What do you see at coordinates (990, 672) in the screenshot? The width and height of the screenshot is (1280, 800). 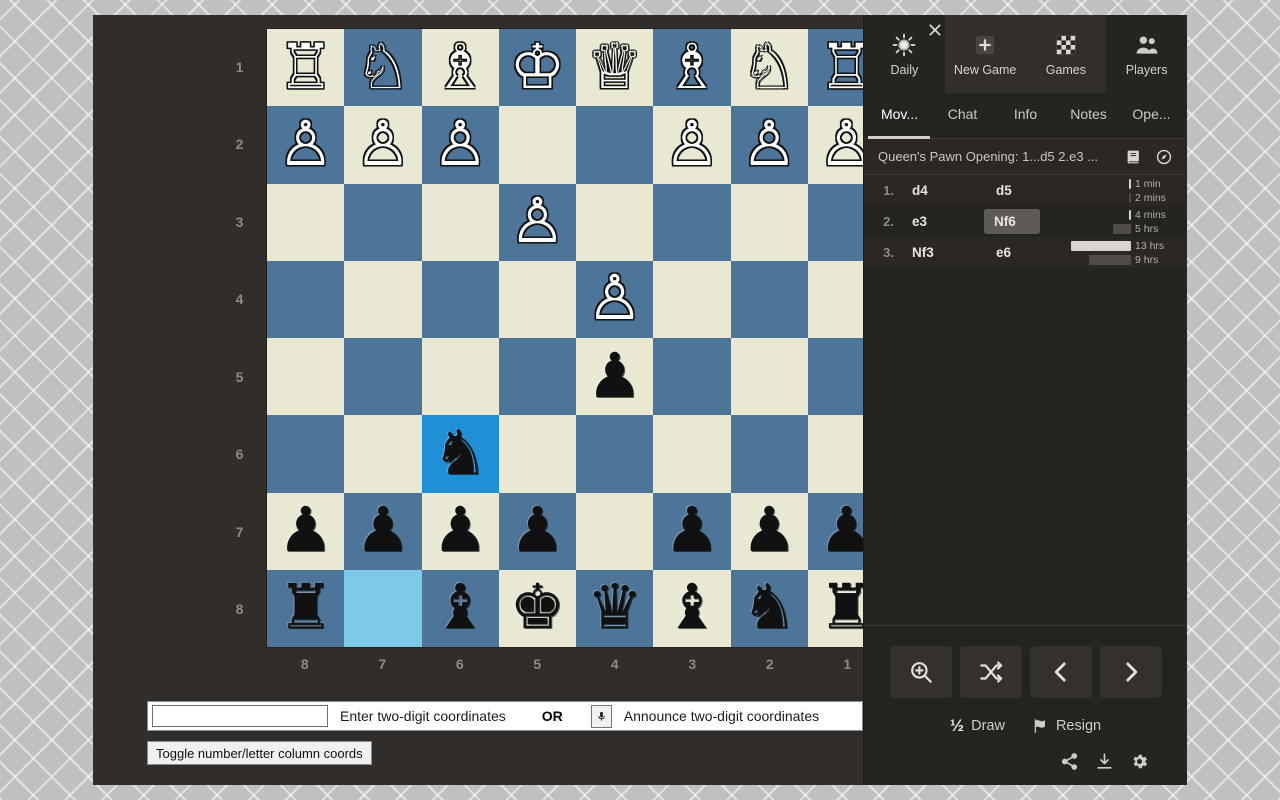 I see `share-move-button` at bounding box center [990, 672].